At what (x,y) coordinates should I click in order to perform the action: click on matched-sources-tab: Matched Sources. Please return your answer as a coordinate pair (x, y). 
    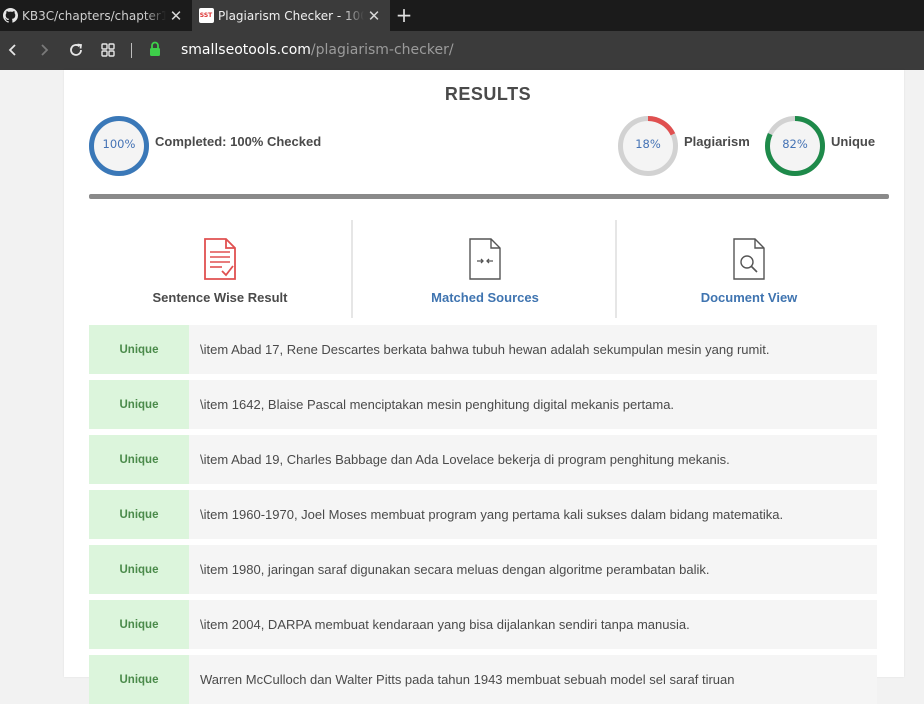
    Looking at the image, I should click on (485, 269).